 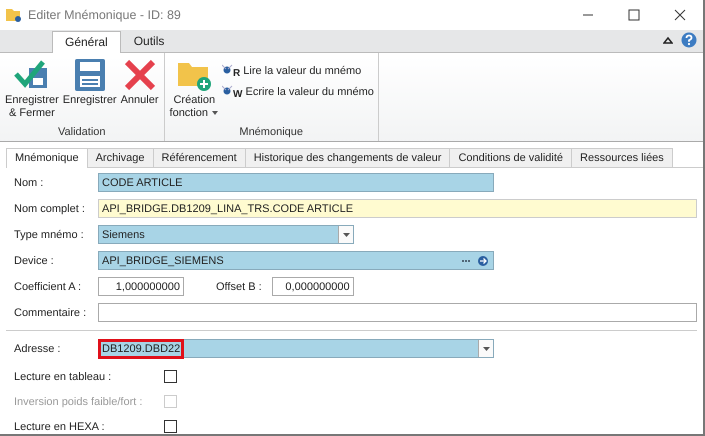 What do you see at coordinates (298, 70) in the screenshot?
I see `ribbon-button: R Lire la valeur du mnémo` at bounding box center [298, 70].